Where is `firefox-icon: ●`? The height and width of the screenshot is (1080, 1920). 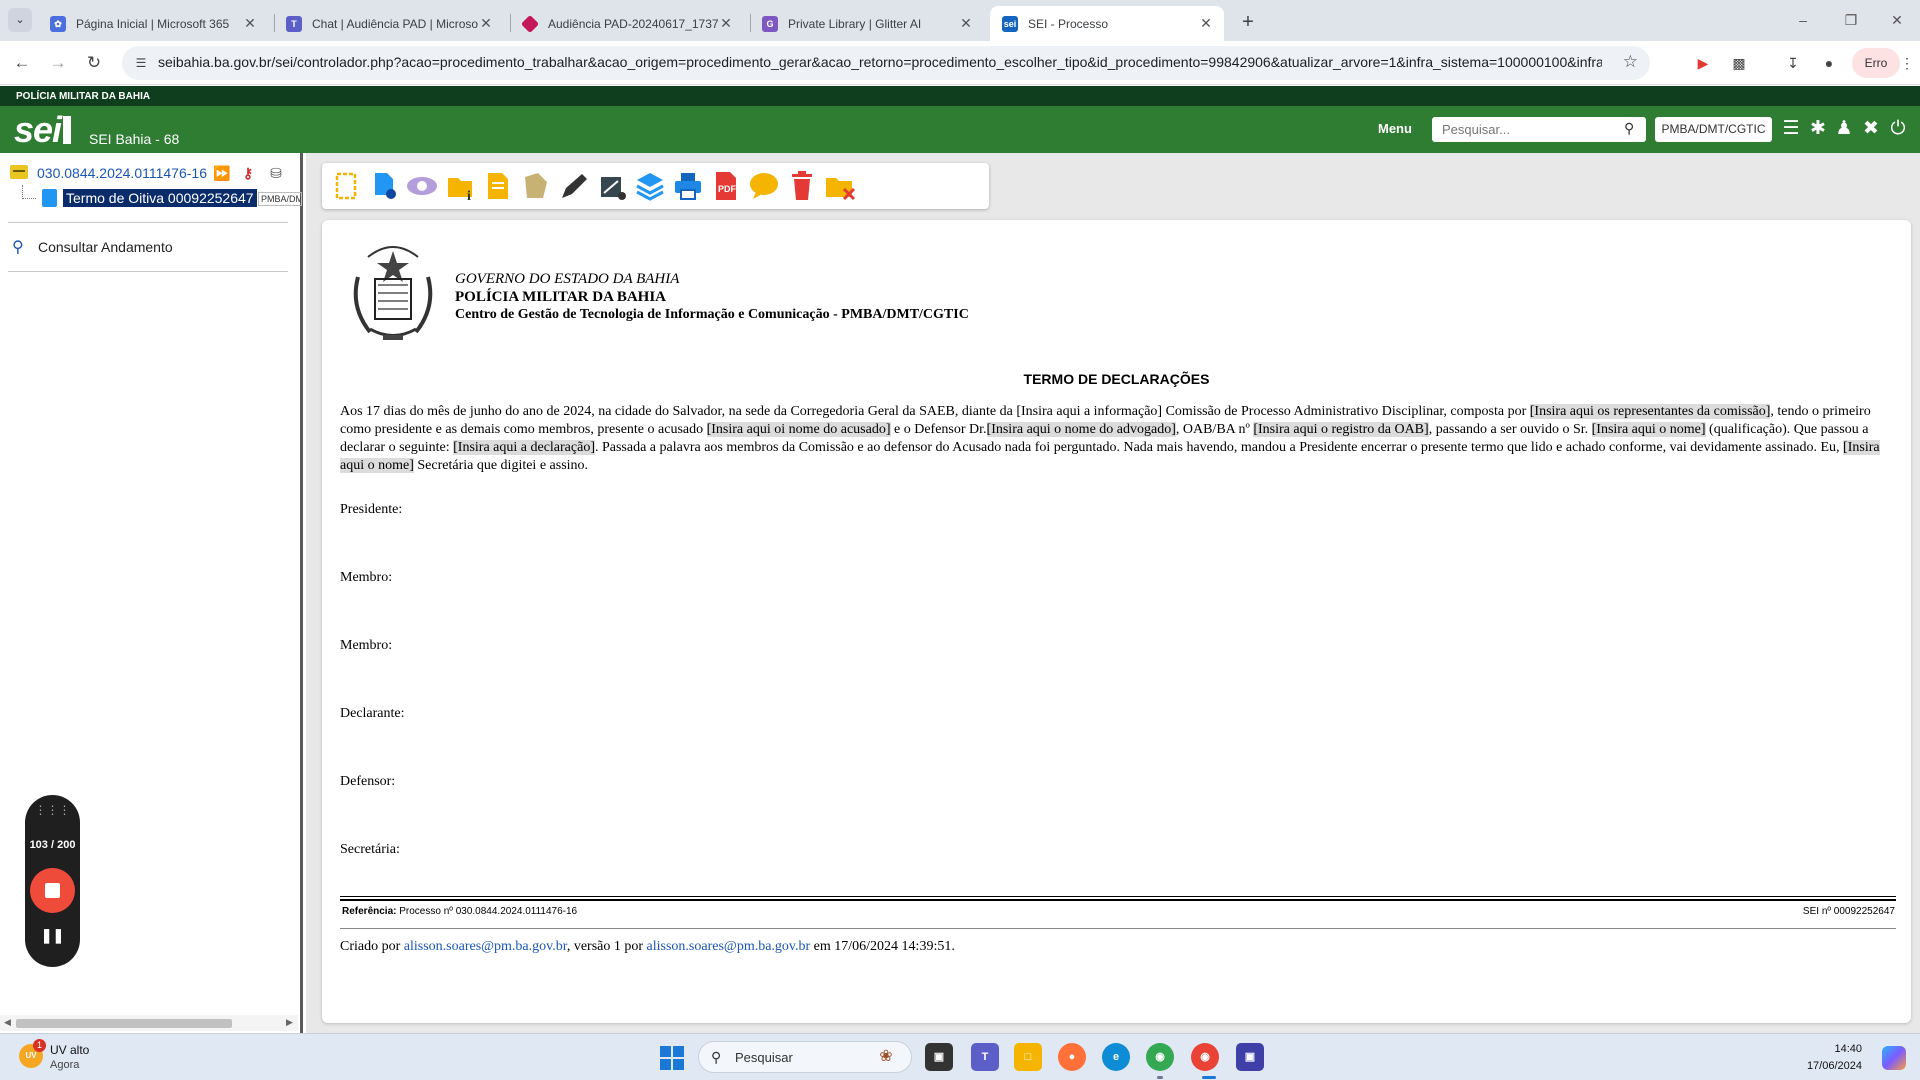
firefox-icon: ● is located at coordinates (1072, 1057).